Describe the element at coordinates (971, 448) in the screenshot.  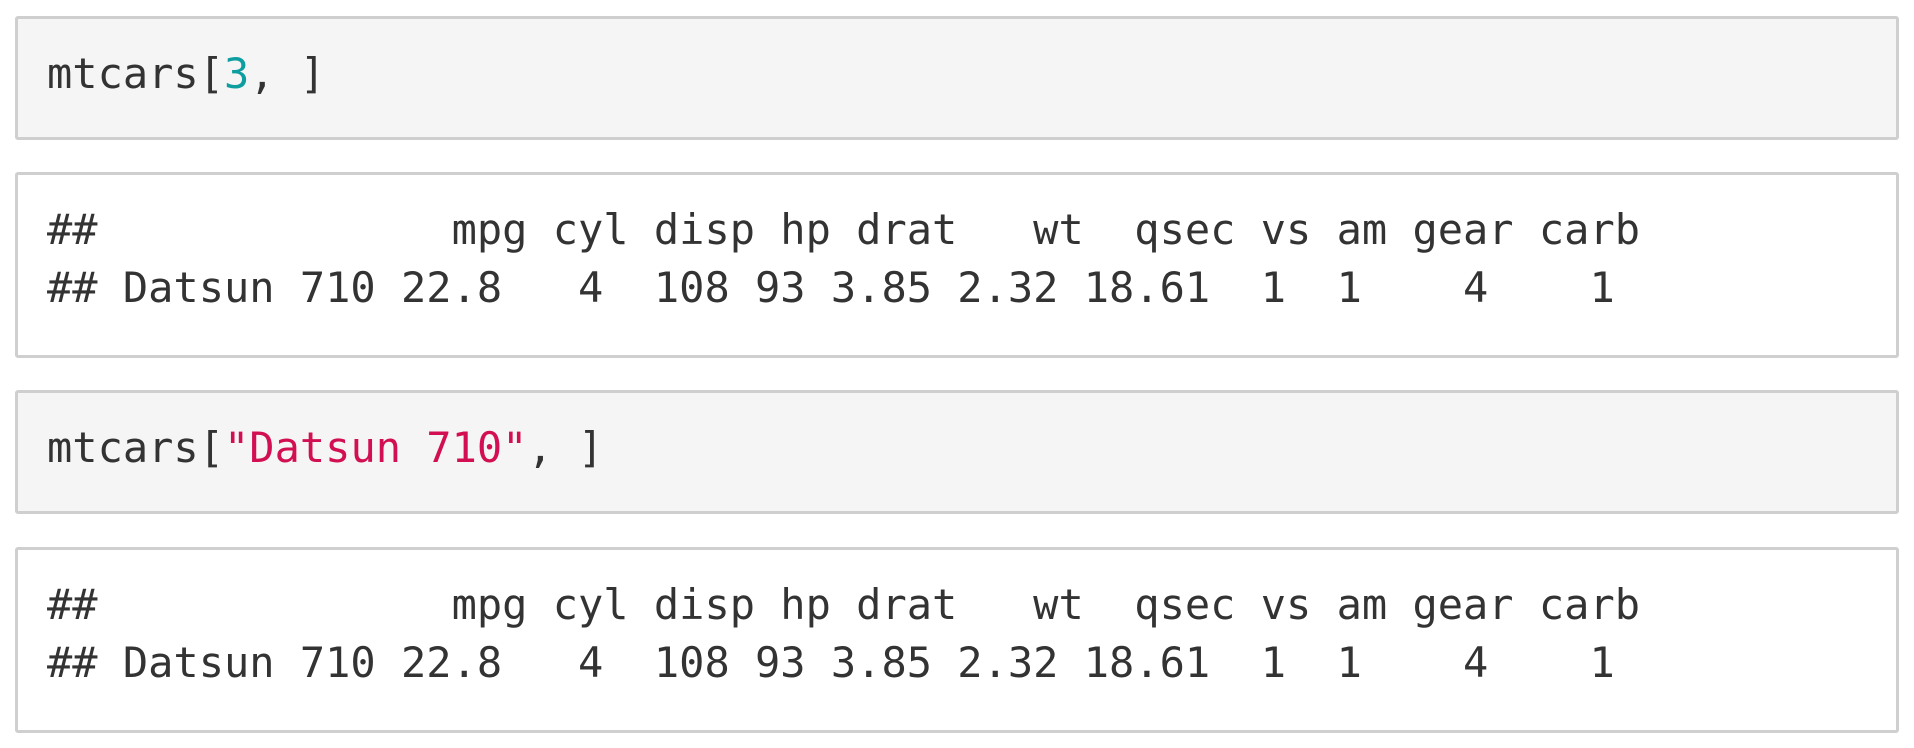
I see `code-input-line: mtcars["Datsun 710", ]` at that location.